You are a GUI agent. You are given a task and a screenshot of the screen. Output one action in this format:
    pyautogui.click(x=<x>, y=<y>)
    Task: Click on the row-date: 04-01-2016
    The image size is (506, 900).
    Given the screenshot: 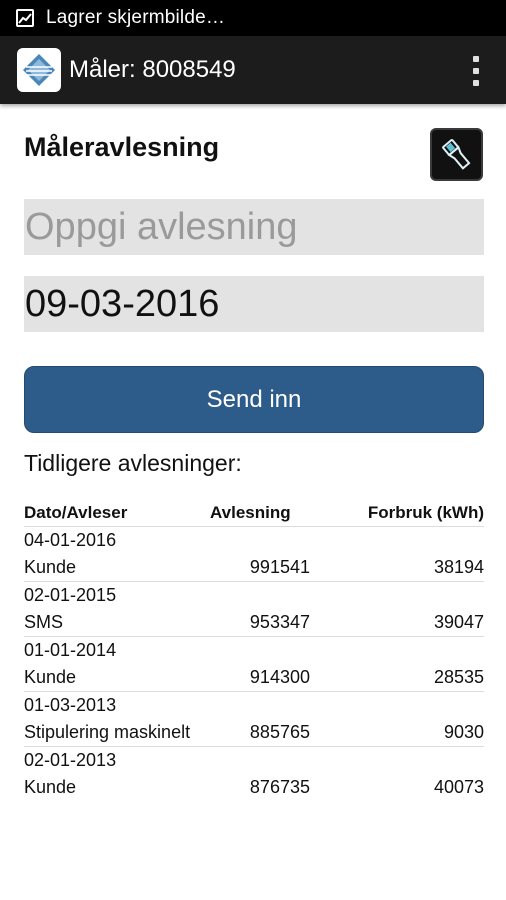 What is the action you would take?
    pyautogui.click(x=70, y=540)
    